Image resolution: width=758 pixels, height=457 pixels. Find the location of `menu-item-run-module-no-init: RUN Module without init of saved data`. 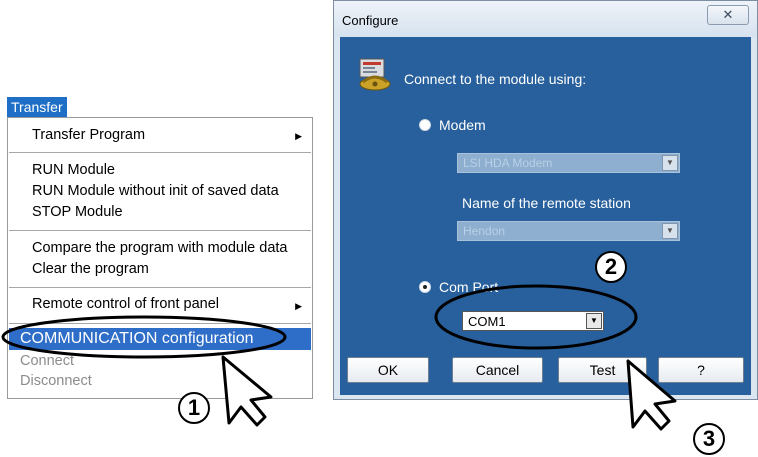

menu-item-run-module-no-init: RUN Module without init of saved data is located at coordinates (155, 191).